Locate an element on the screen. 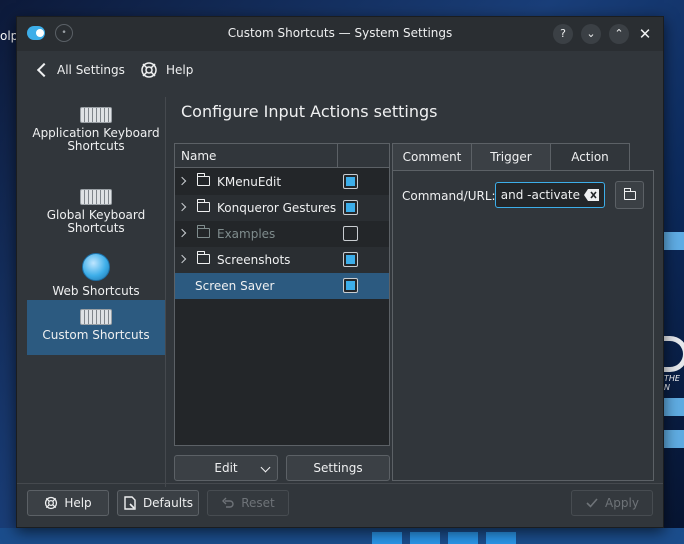 The width and height of the screenshot is (684, 544). sidebar-item-global-shortcuts: Global Keyboard Shortcuts is located at coordinates (96, 217).